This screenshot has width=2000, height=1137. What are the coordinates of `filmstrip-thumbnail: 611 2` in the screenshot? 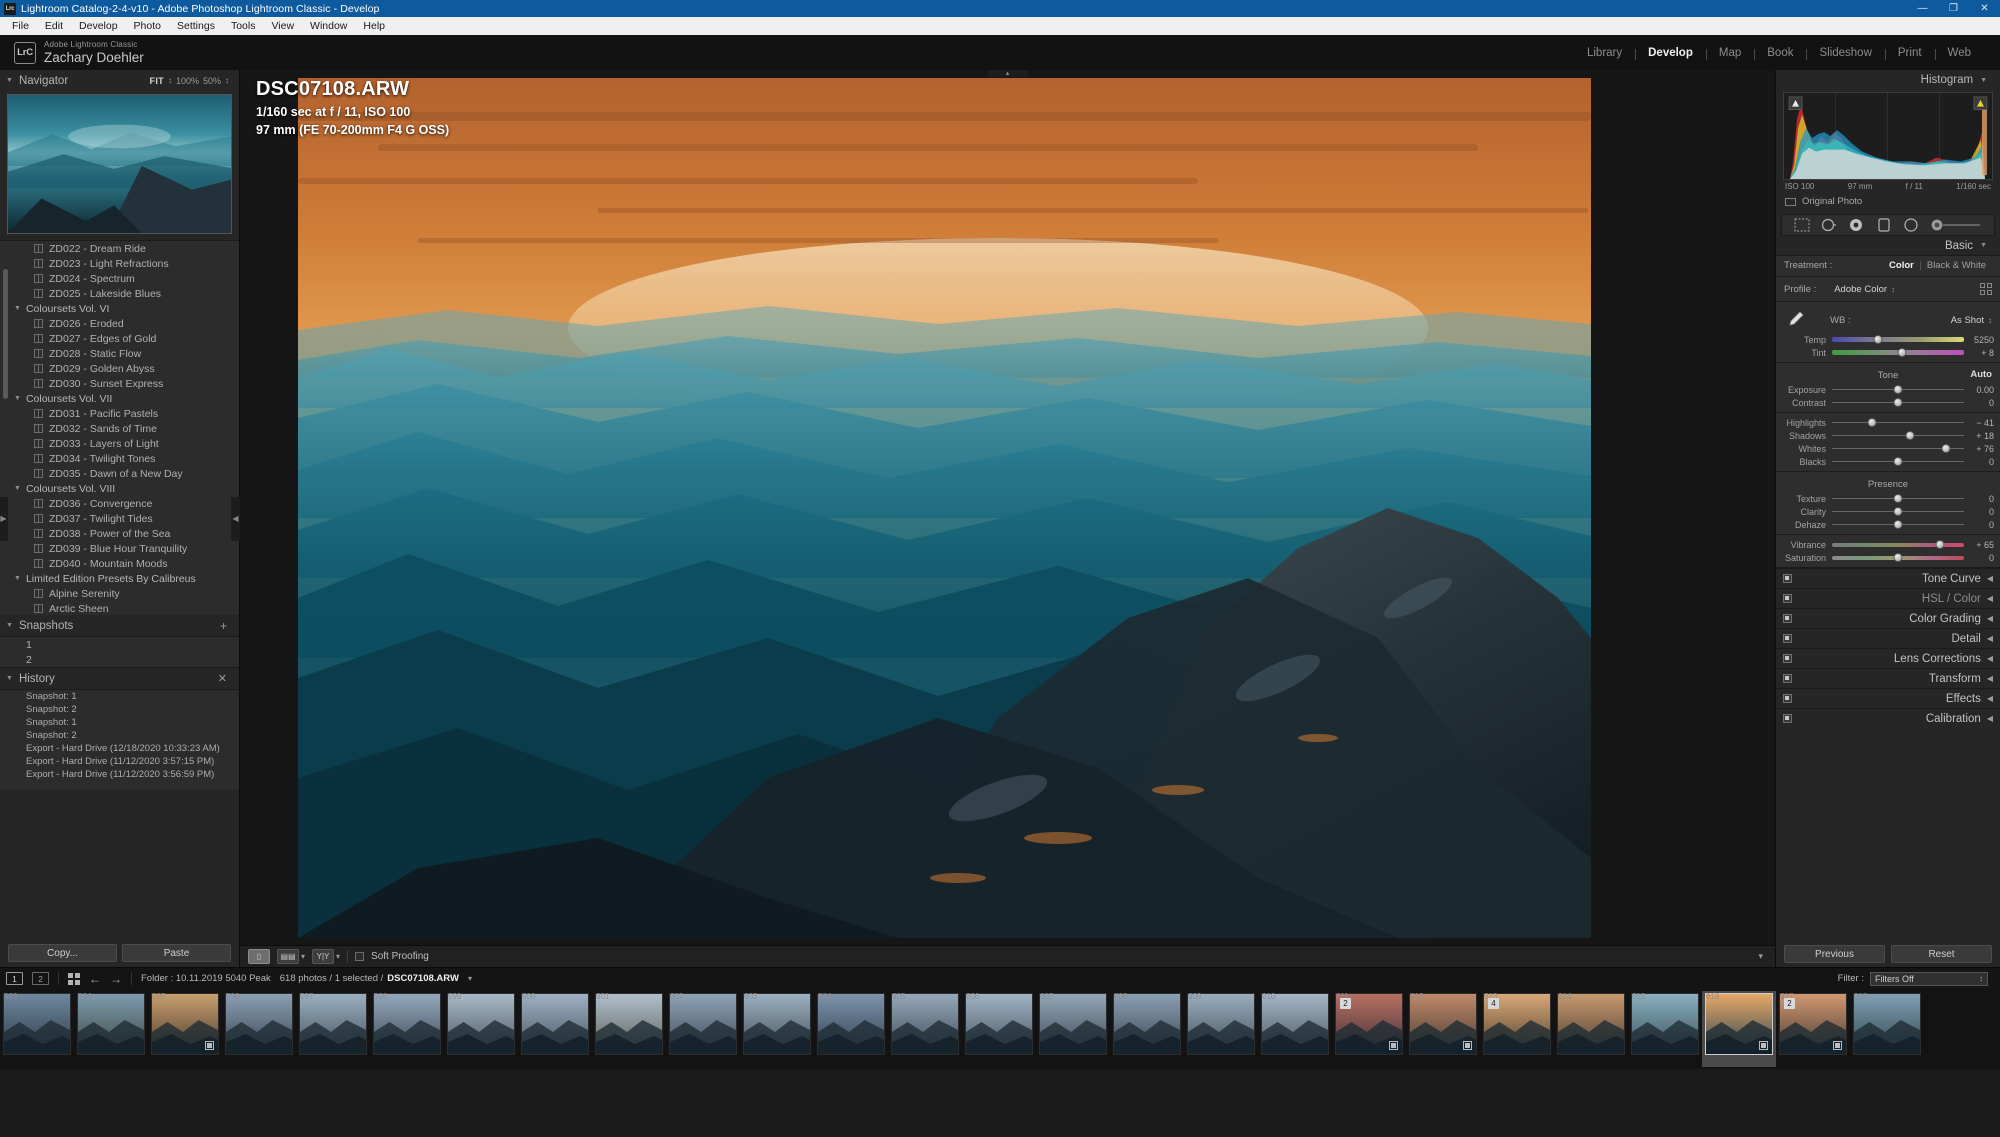 It's located at (1369, 1029).